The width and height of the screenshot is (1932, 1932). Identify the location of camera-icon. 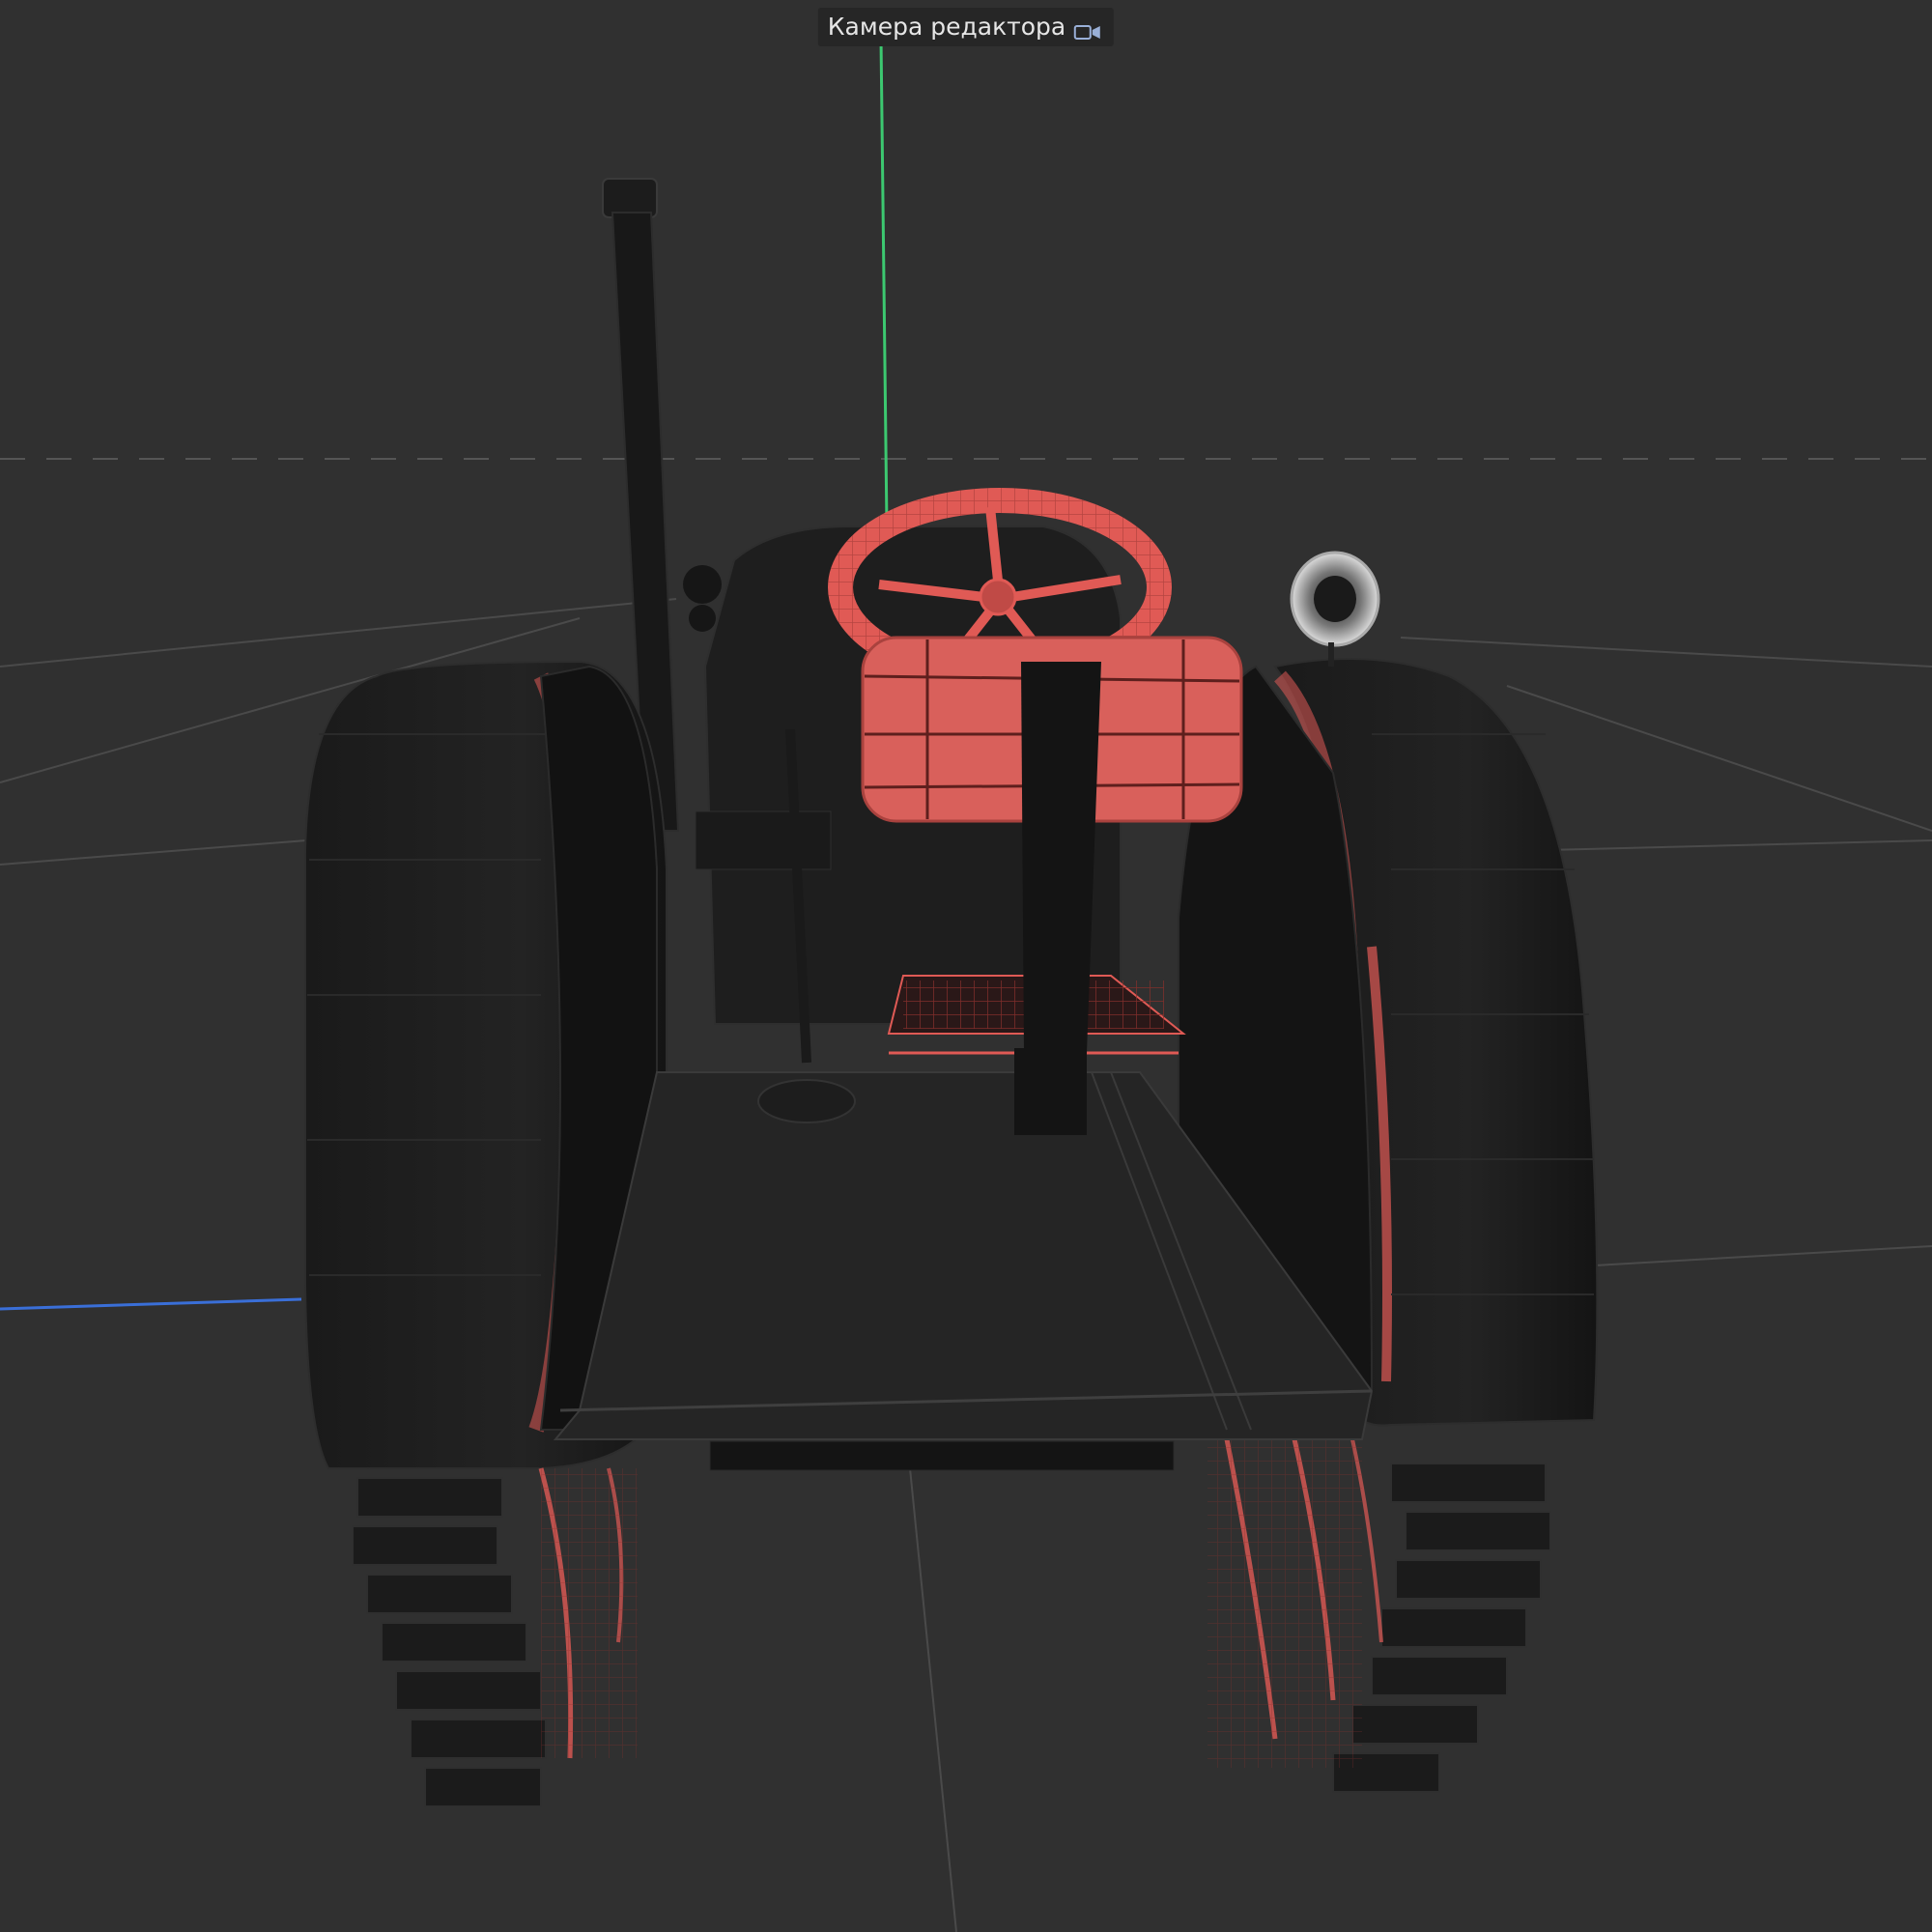
(1087, 28).